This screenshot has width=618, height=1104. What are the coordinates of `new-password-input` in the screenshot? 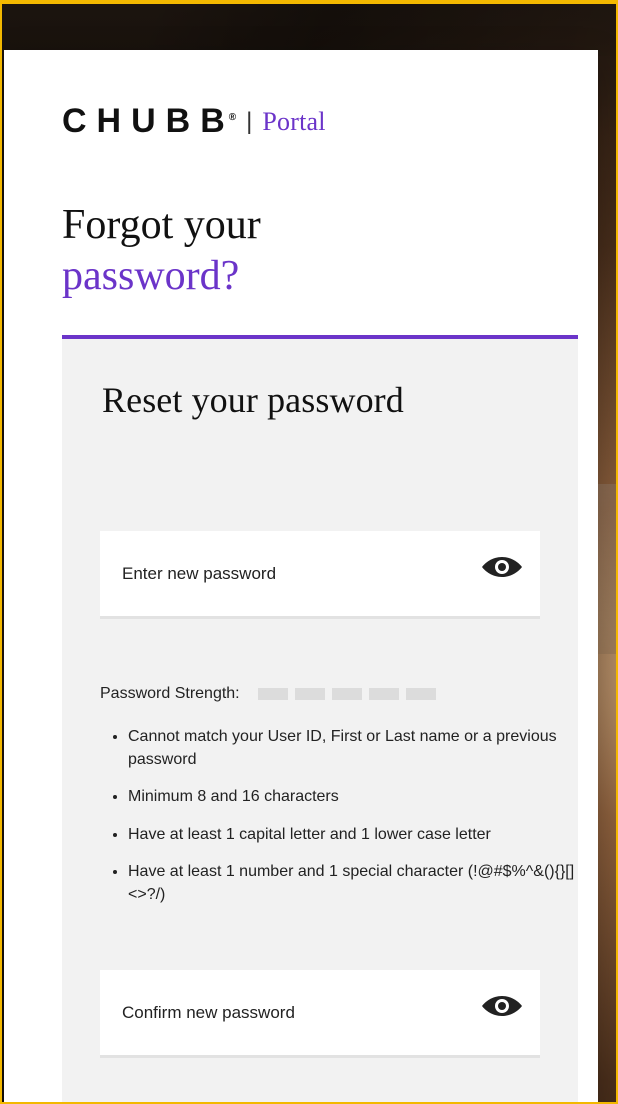 It's located at (302, 573).